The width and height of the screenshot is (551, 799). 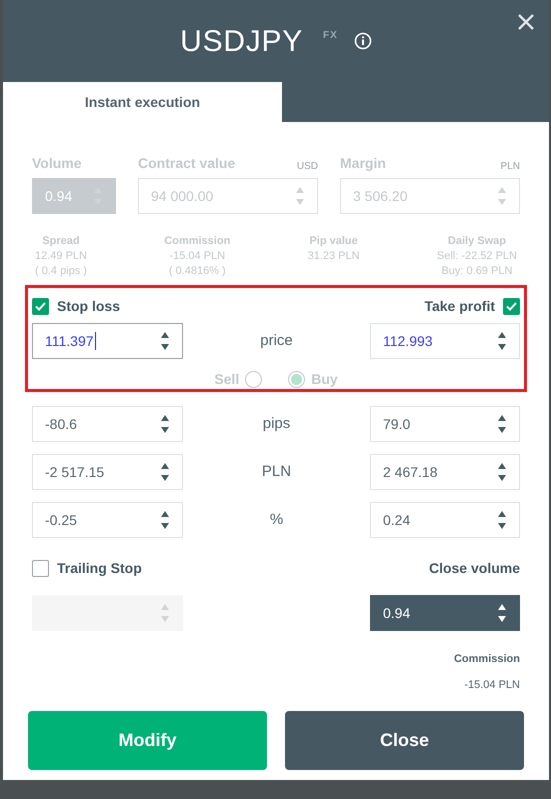 I want to click on info-value: Sell: -22.52 PLN, so click(x=476, y=256).